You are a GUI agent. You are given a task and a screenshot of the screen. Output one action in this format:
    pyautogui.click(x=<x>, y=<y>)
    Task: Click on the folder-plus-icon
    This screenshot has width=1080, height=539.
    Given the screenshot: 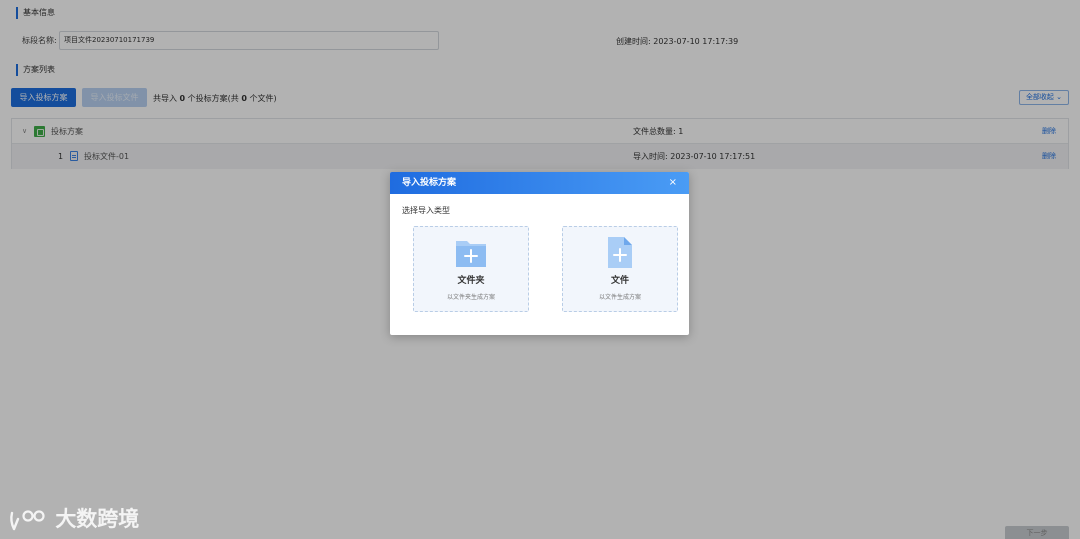 What is the action you would take?
    pyautogui.click(x=471, y=254)
    